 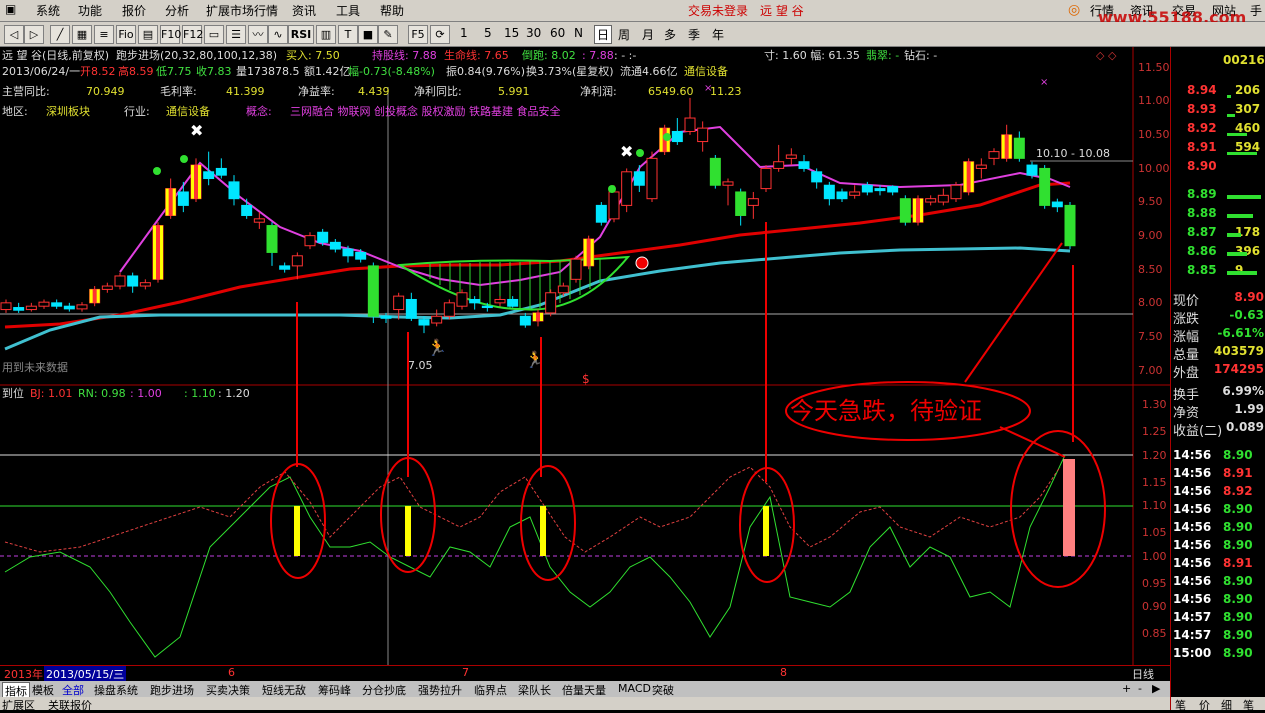 I want to click on tab-breakthrough: 突破, so click(x=663, y=690).